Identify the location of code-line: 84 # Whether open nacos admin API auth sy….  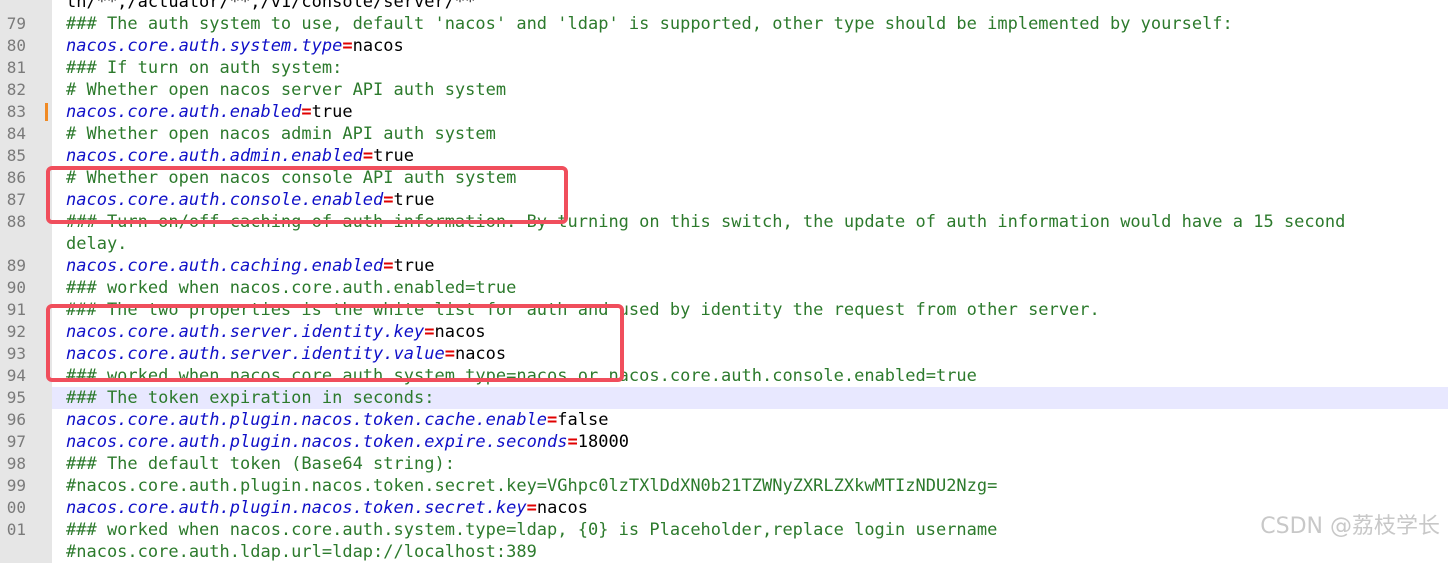
(724, 134).